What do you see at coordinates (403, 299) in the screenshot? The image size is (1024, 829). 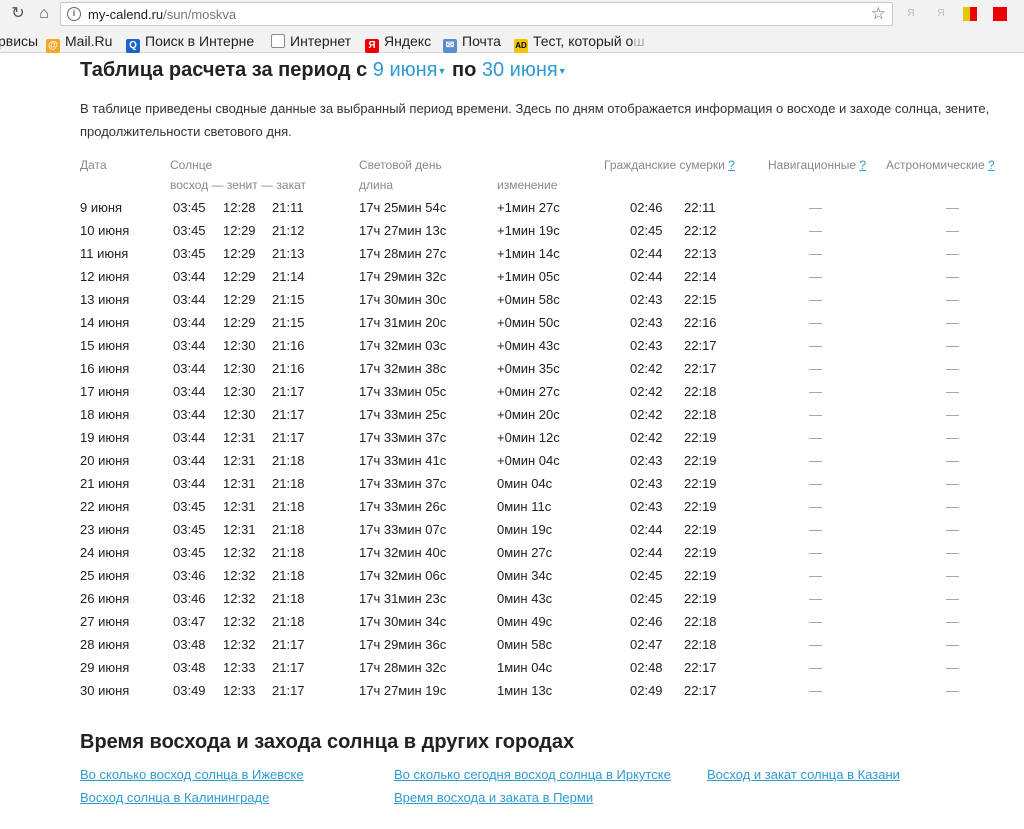 I see `cell-day-length: 17ч 30мин 30с` at bounding box center [403, 299].